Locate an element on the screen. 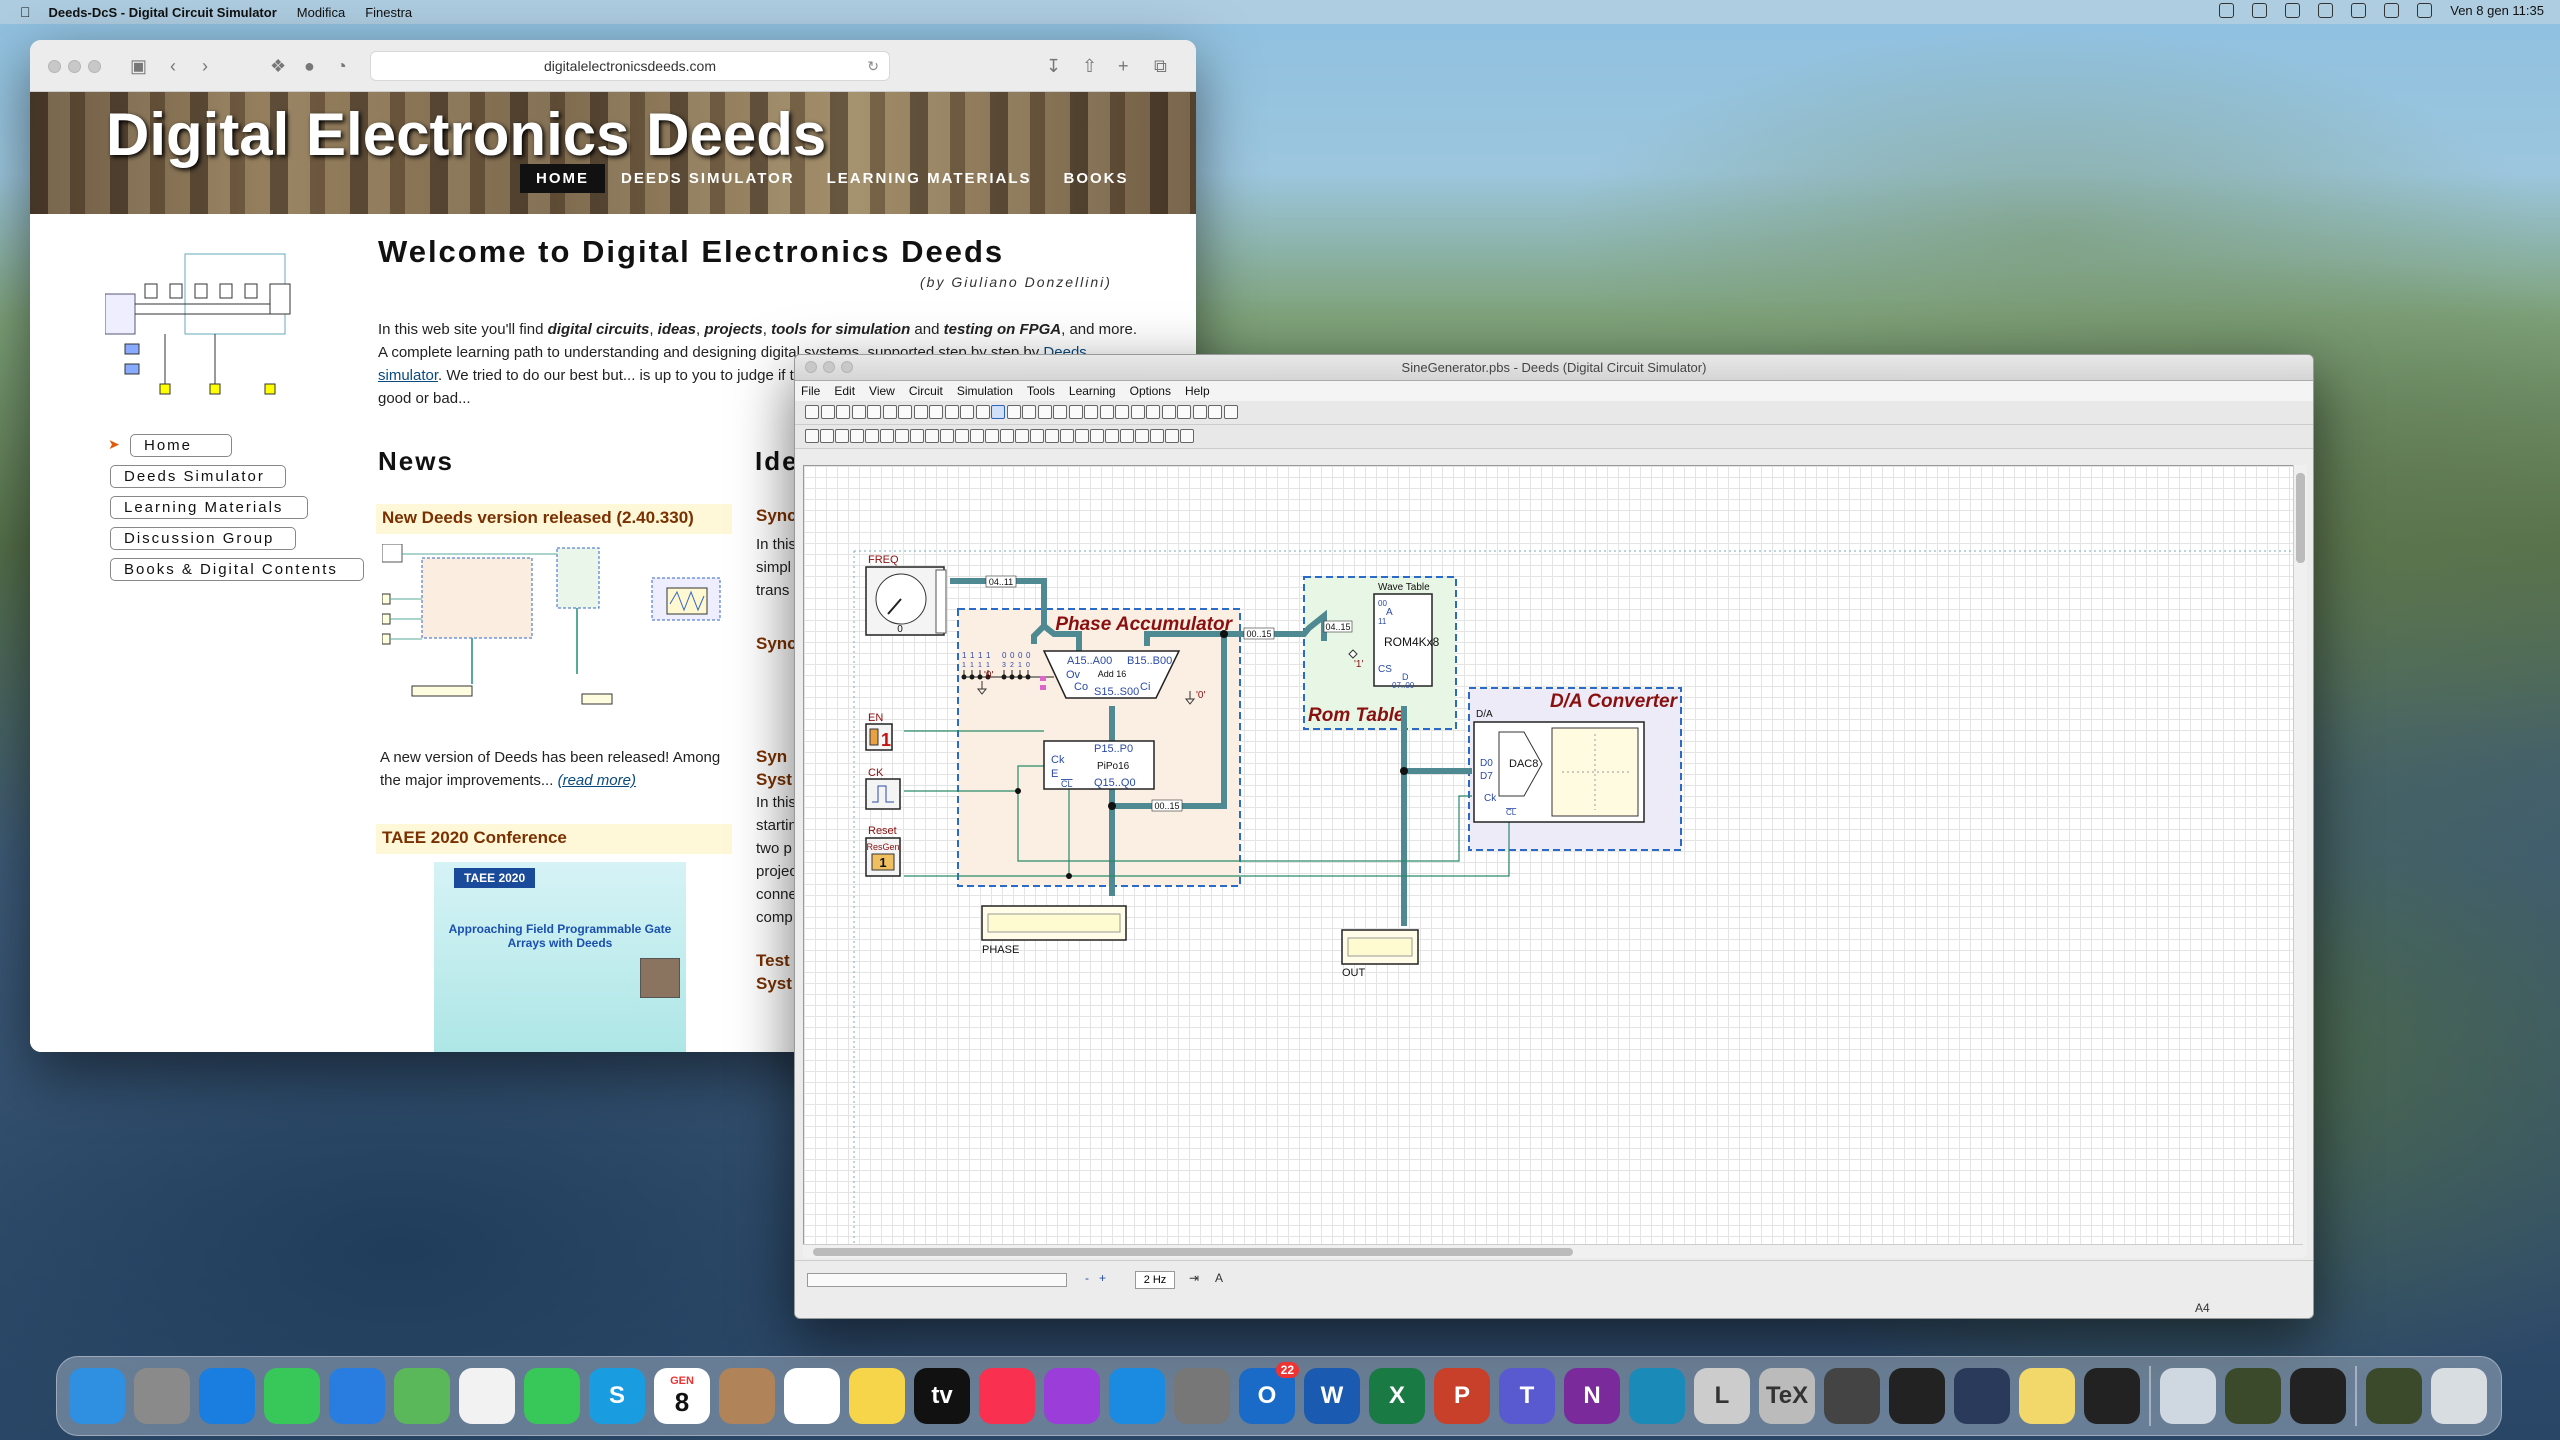 This screenshot has height=1440, width=2560. dock-deeds-dcs-2-icon is located at coordinates (2394, 1396).